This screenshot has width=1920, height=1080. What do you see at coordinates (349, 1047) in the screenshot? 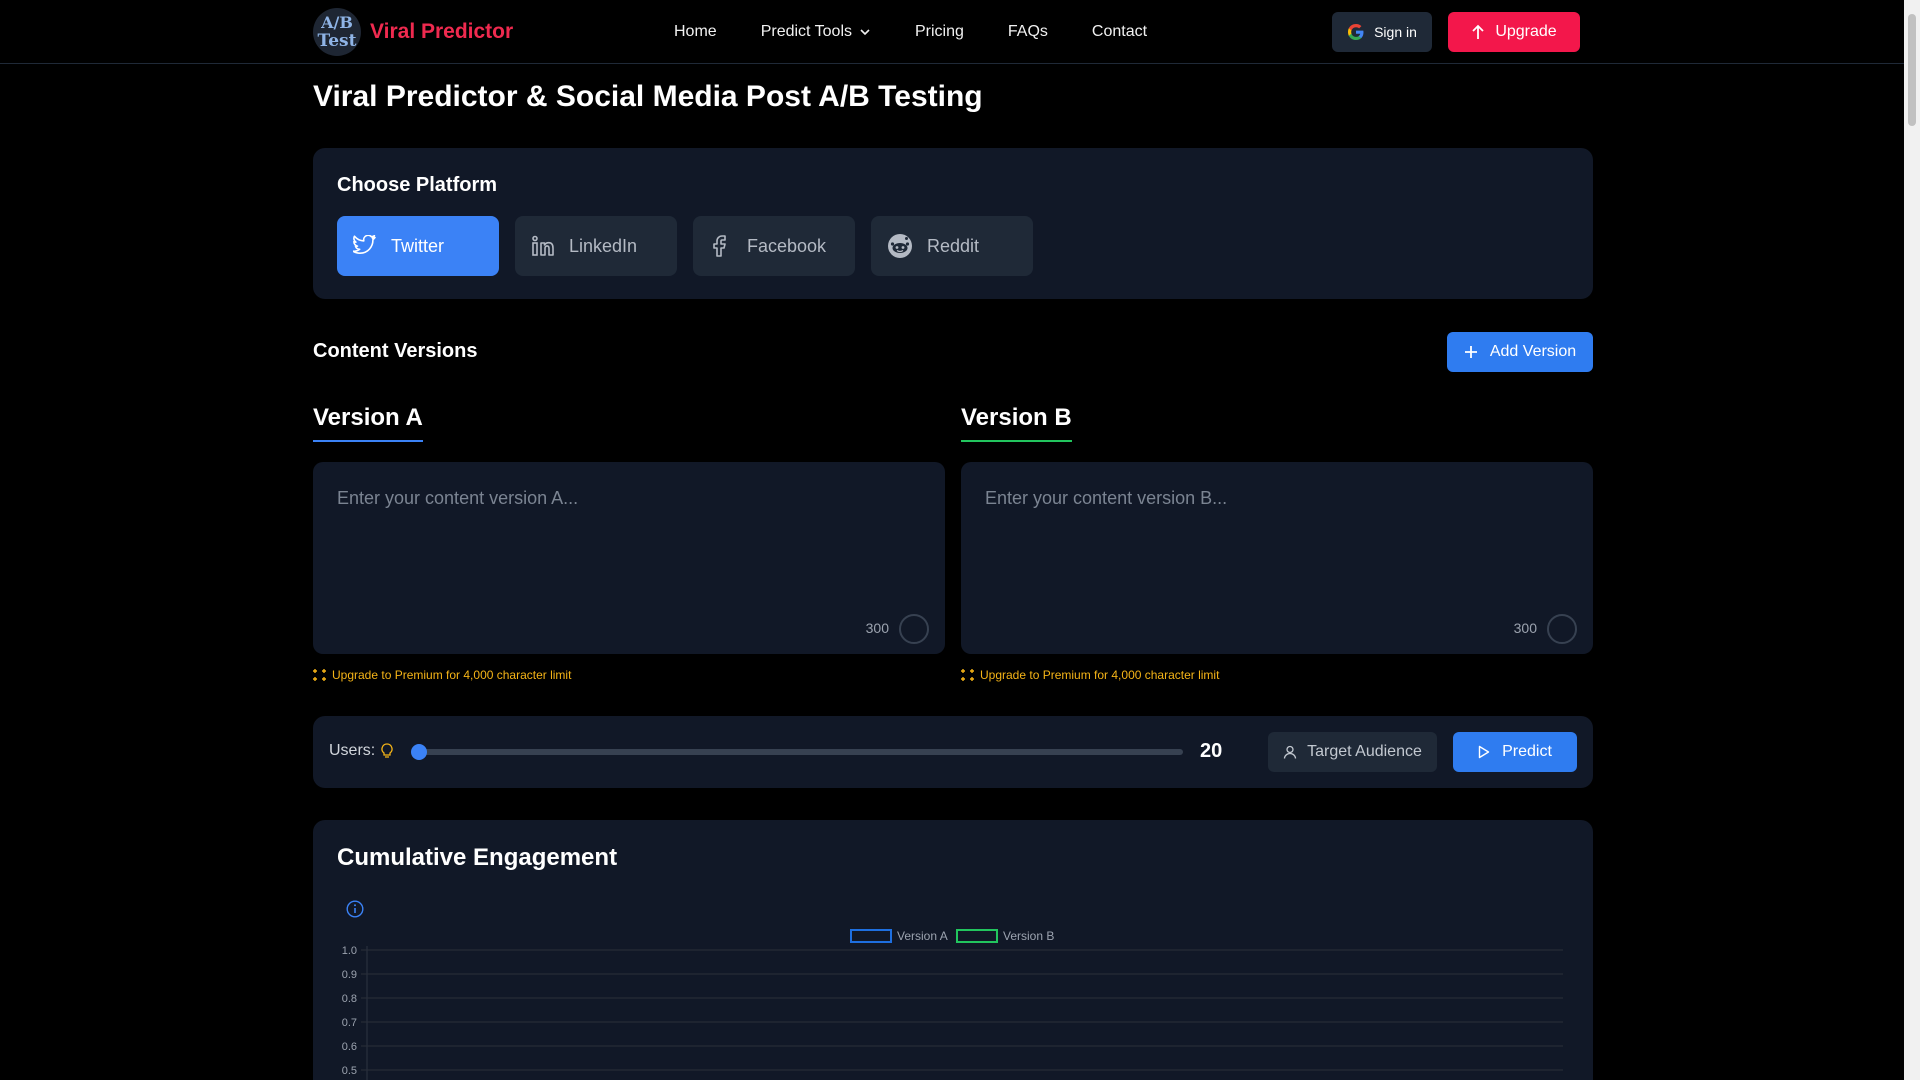
I see `y-tick-label: 0.6` at bounding box center [349, 1047].